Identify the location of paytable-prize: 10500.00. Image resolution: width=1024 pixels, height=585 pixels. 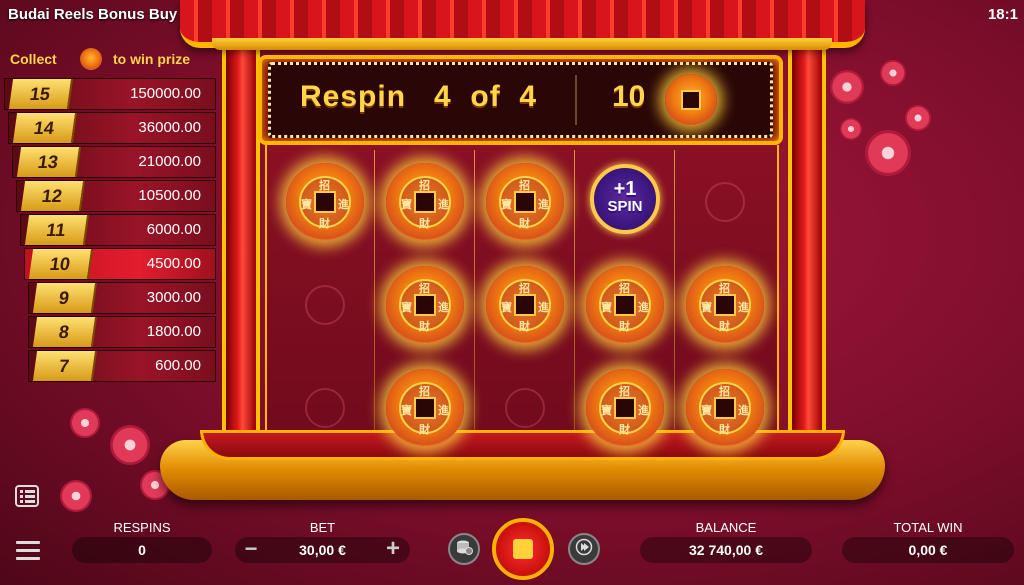
(169, 195).